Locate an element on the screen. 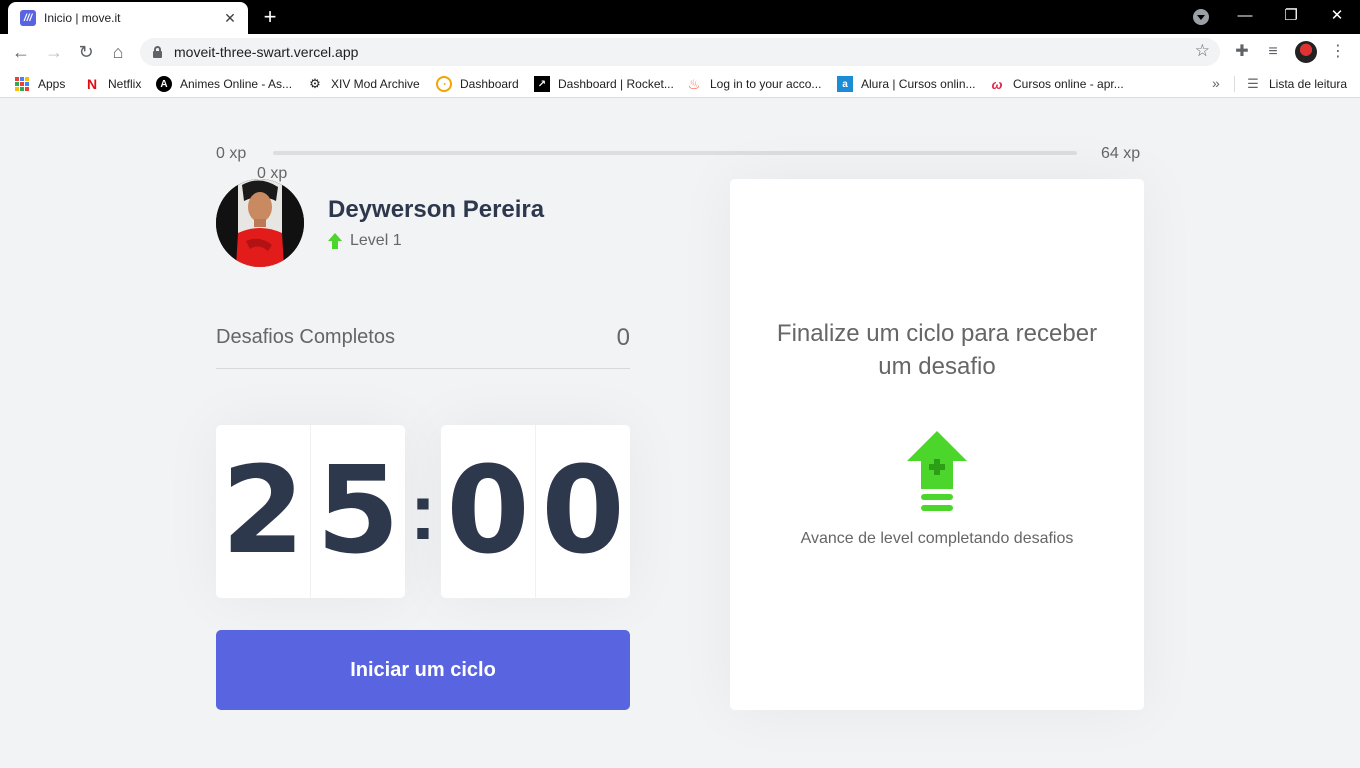 Image resolution: width=1360 pixels, height=768 pixels. completed-challenges-label: Desafios Completos is located at coordinates (305, 337).